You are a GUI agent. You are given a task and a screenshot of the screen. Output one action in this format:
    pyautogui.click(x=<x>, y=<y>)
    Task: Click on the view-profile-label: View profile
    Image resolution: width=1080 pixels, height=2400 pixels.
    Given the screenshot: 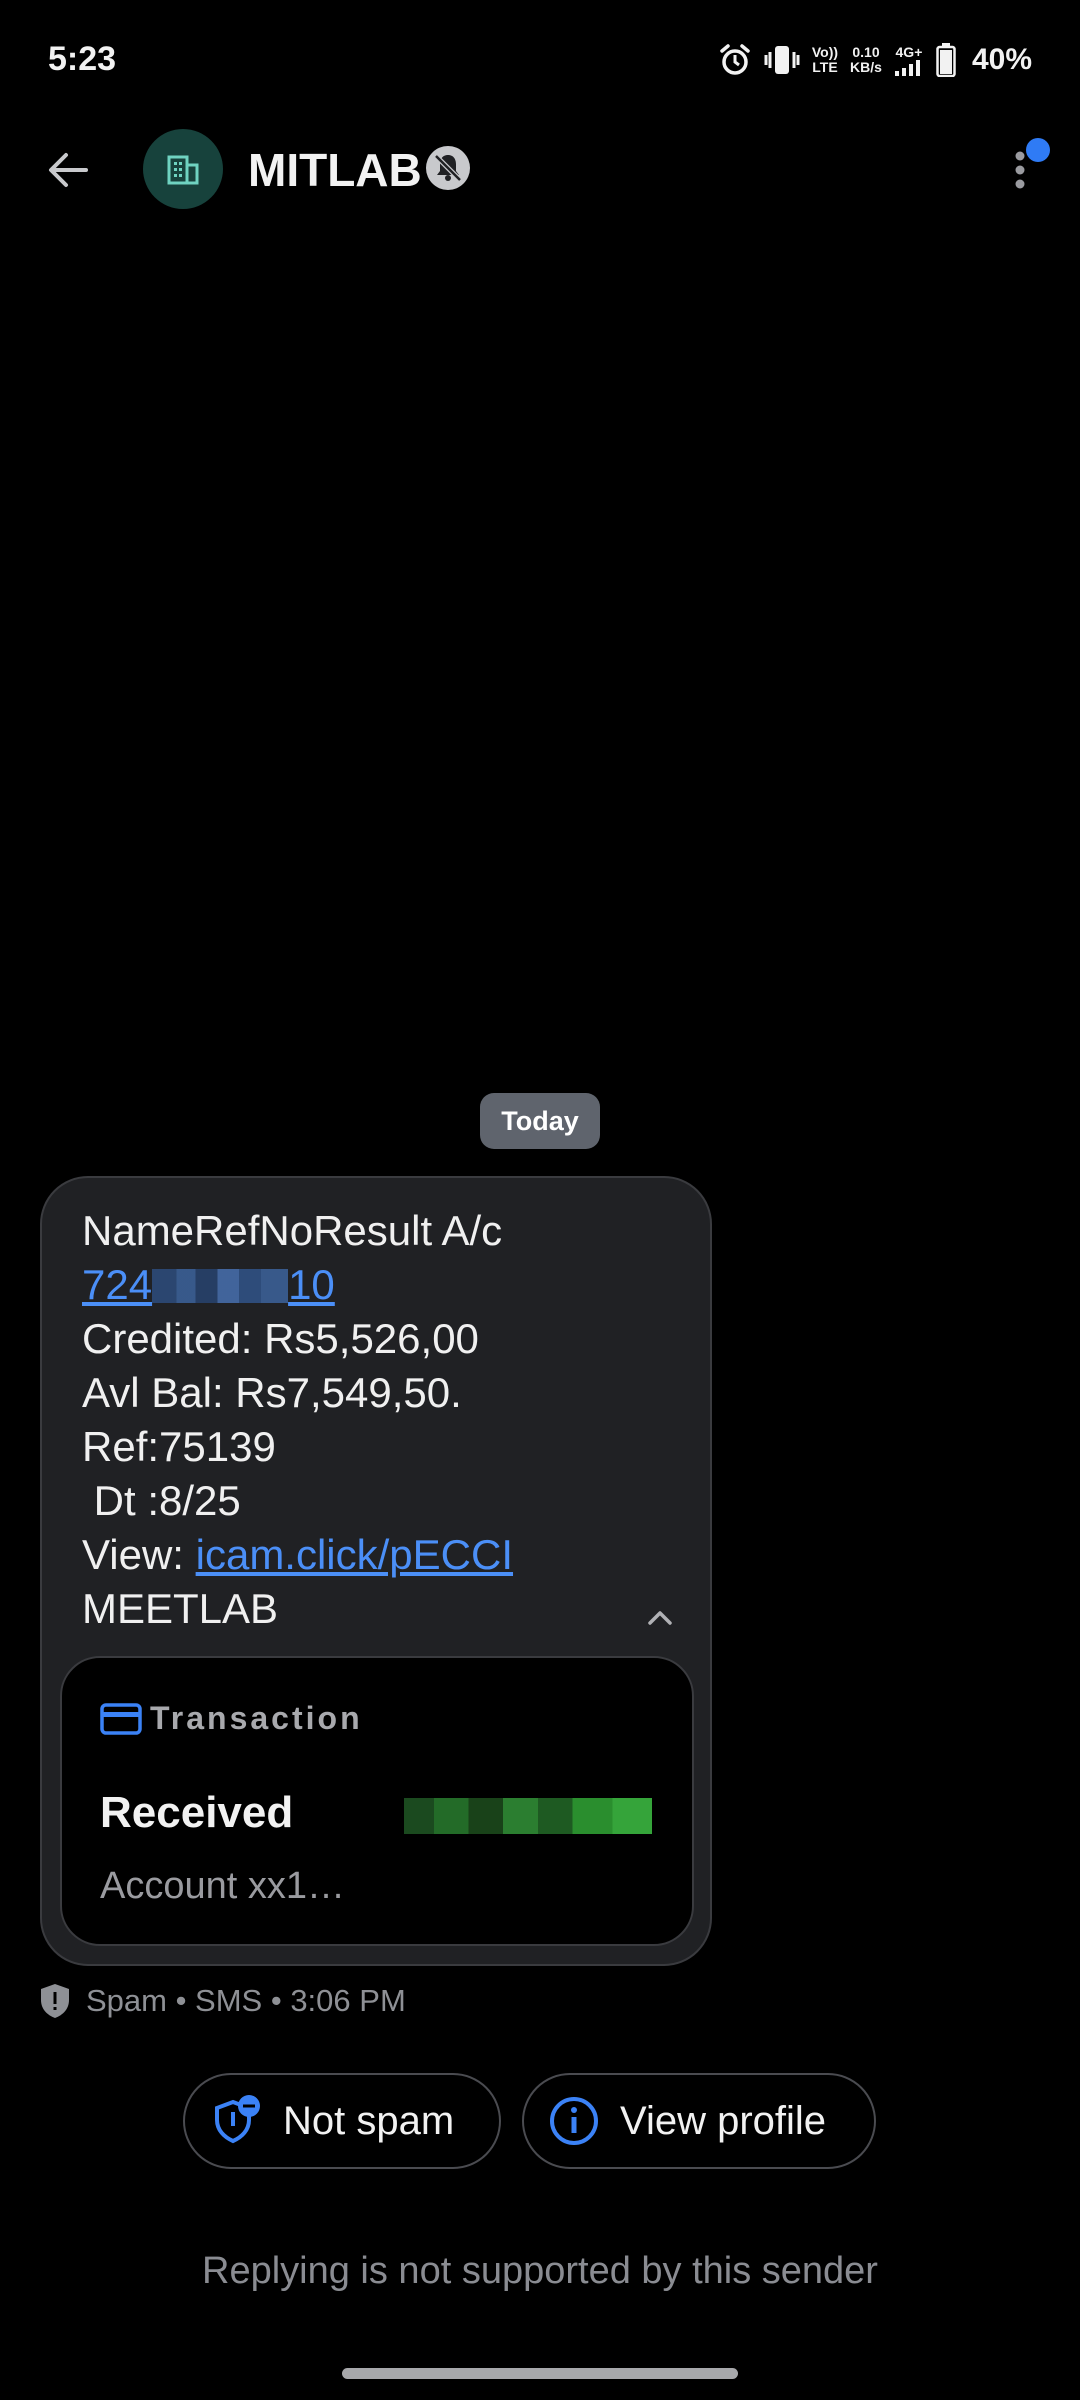 What is the action you would take?
    pyautogui.click(x=723, y=2120)
    